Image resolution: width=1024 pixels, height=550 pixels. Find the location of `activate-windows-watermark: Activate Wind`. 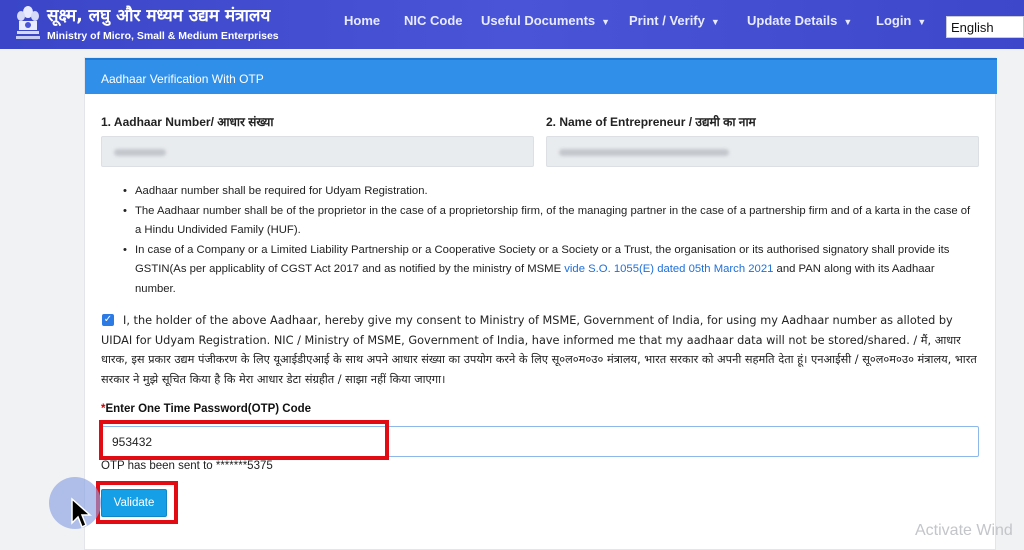

activate-windows-watermark: Activate Wind is located at coordinates (964, 530).